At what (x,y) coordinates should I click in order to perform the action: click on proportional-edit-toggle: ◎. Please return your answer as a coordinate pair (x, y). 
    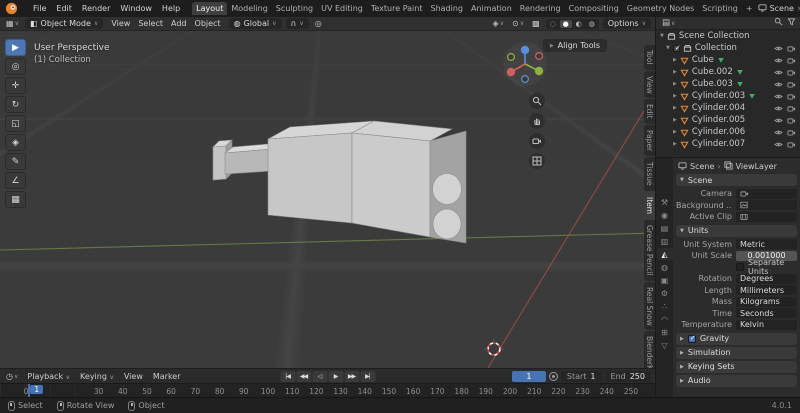
    Looking at the image, I should click on (318, 23).